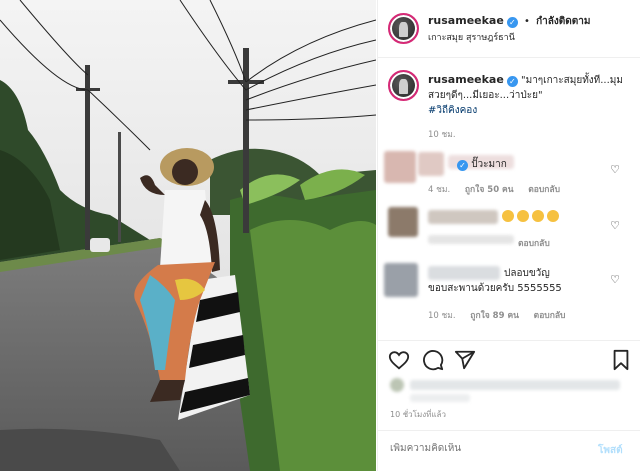 This screenshot has width=640, height=471. What do you see at coordinates (452, 110) in the screenshot?
I see `caption-hashtag: #วิถีคิงคอง` at bounding box center [452, 110].